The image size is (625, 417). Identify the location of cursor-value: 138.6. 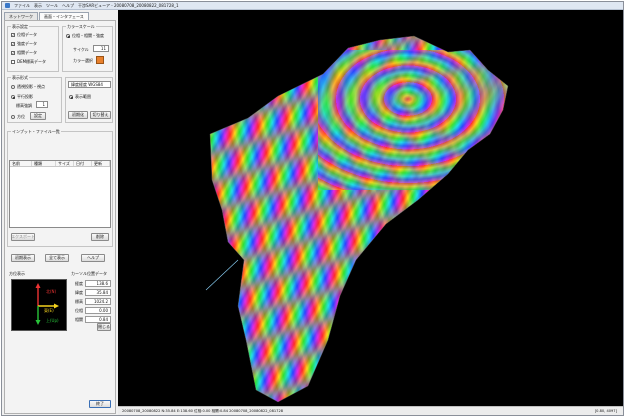
(98, 283).